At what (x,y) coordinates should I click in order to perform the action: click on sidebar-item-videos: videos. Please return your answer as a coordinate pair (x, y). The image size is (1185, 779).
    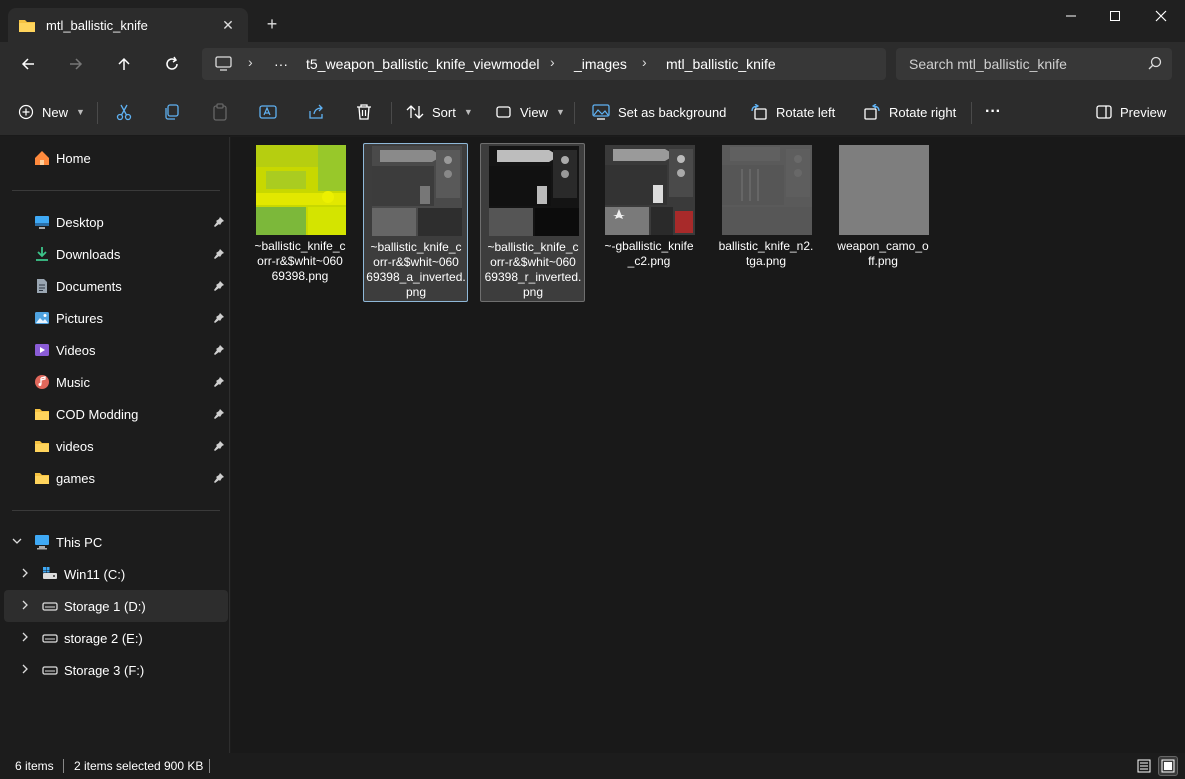
    Looking at the image, I should click on (114, 446).